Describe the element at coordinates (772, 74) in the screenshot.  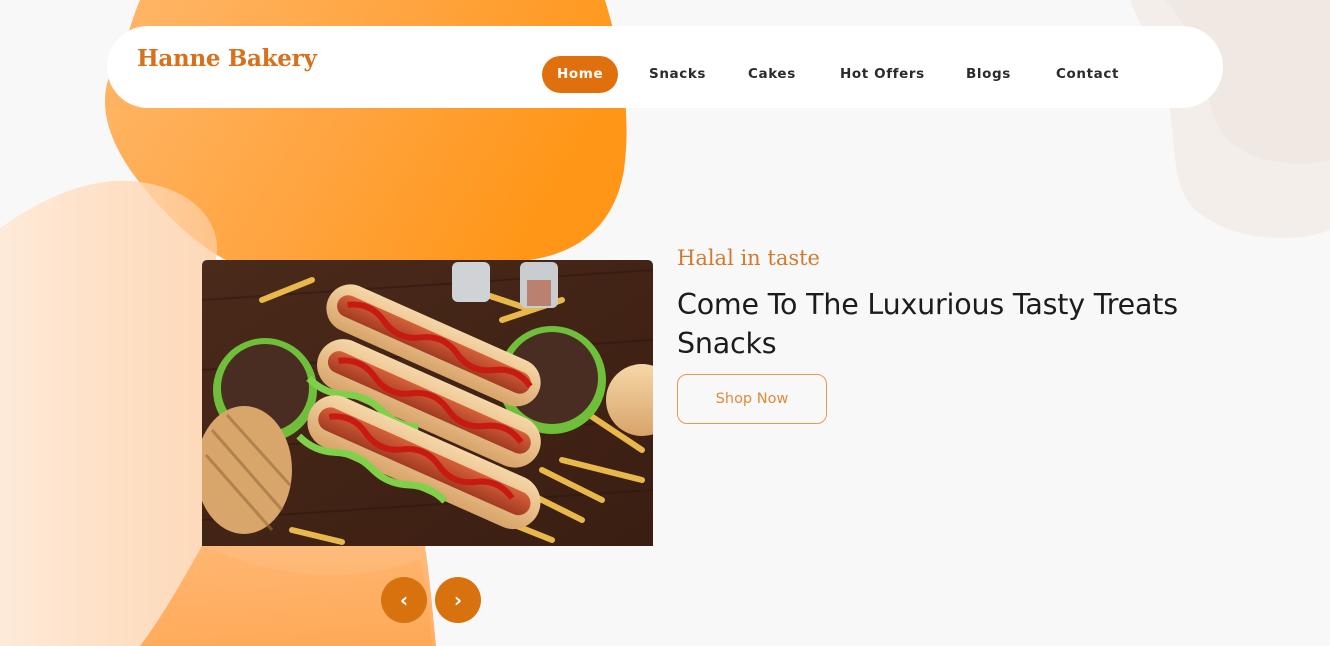
I see `nav-item-cakes: Cakes` at that location.